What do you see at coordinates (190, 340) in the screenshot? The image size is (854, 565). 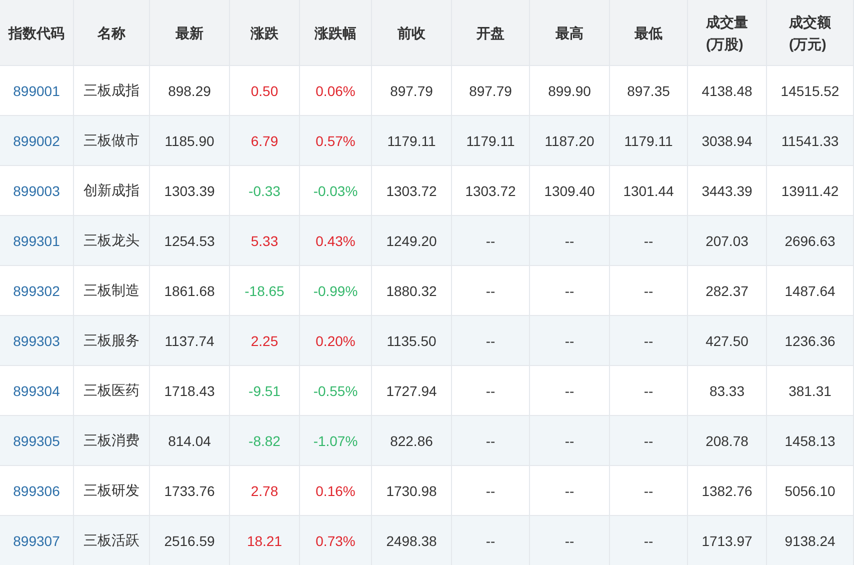 I see `table-cell: 1137.74` at bounding box center [190, 340].